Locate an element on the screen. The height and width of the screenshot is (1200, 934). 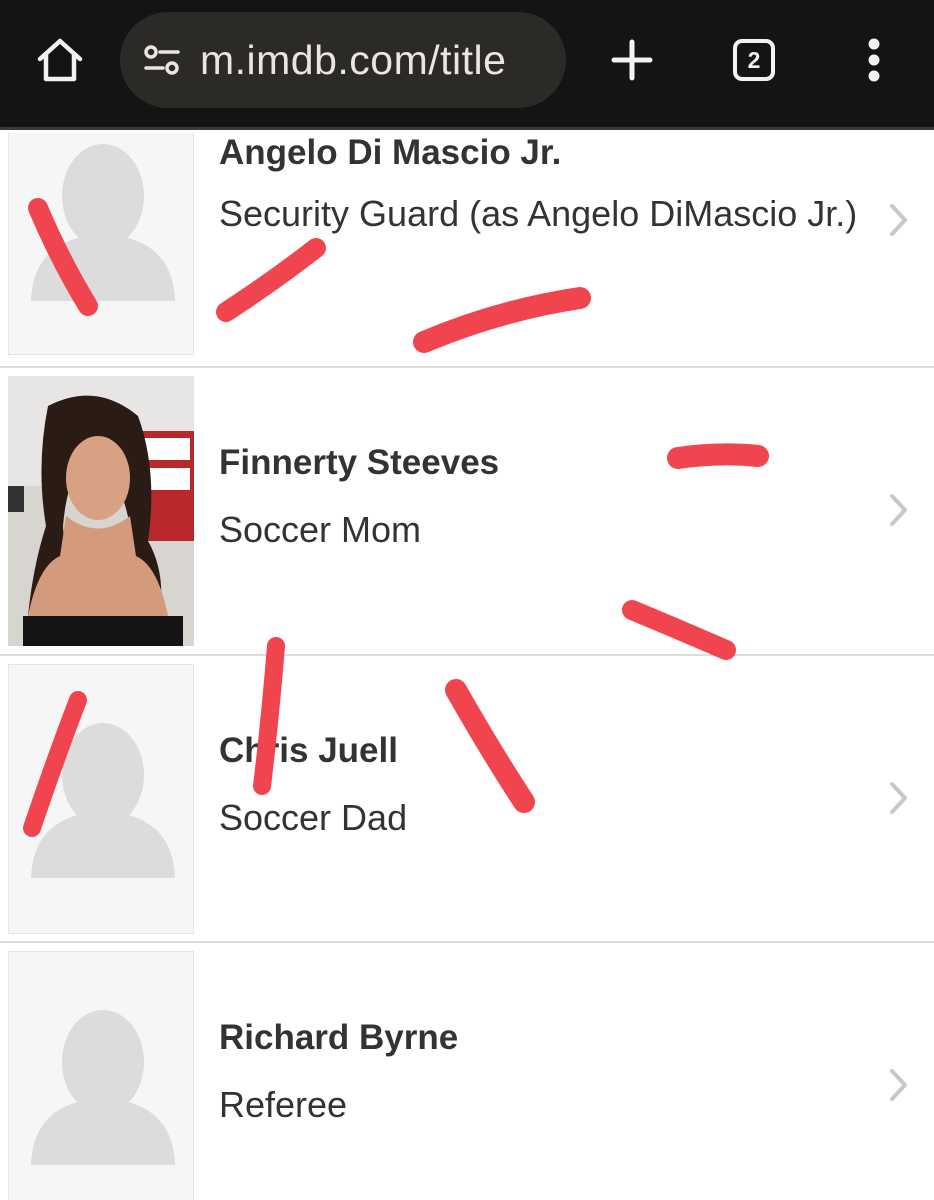
character-name: Referee is located at coordinates (283, 1104).